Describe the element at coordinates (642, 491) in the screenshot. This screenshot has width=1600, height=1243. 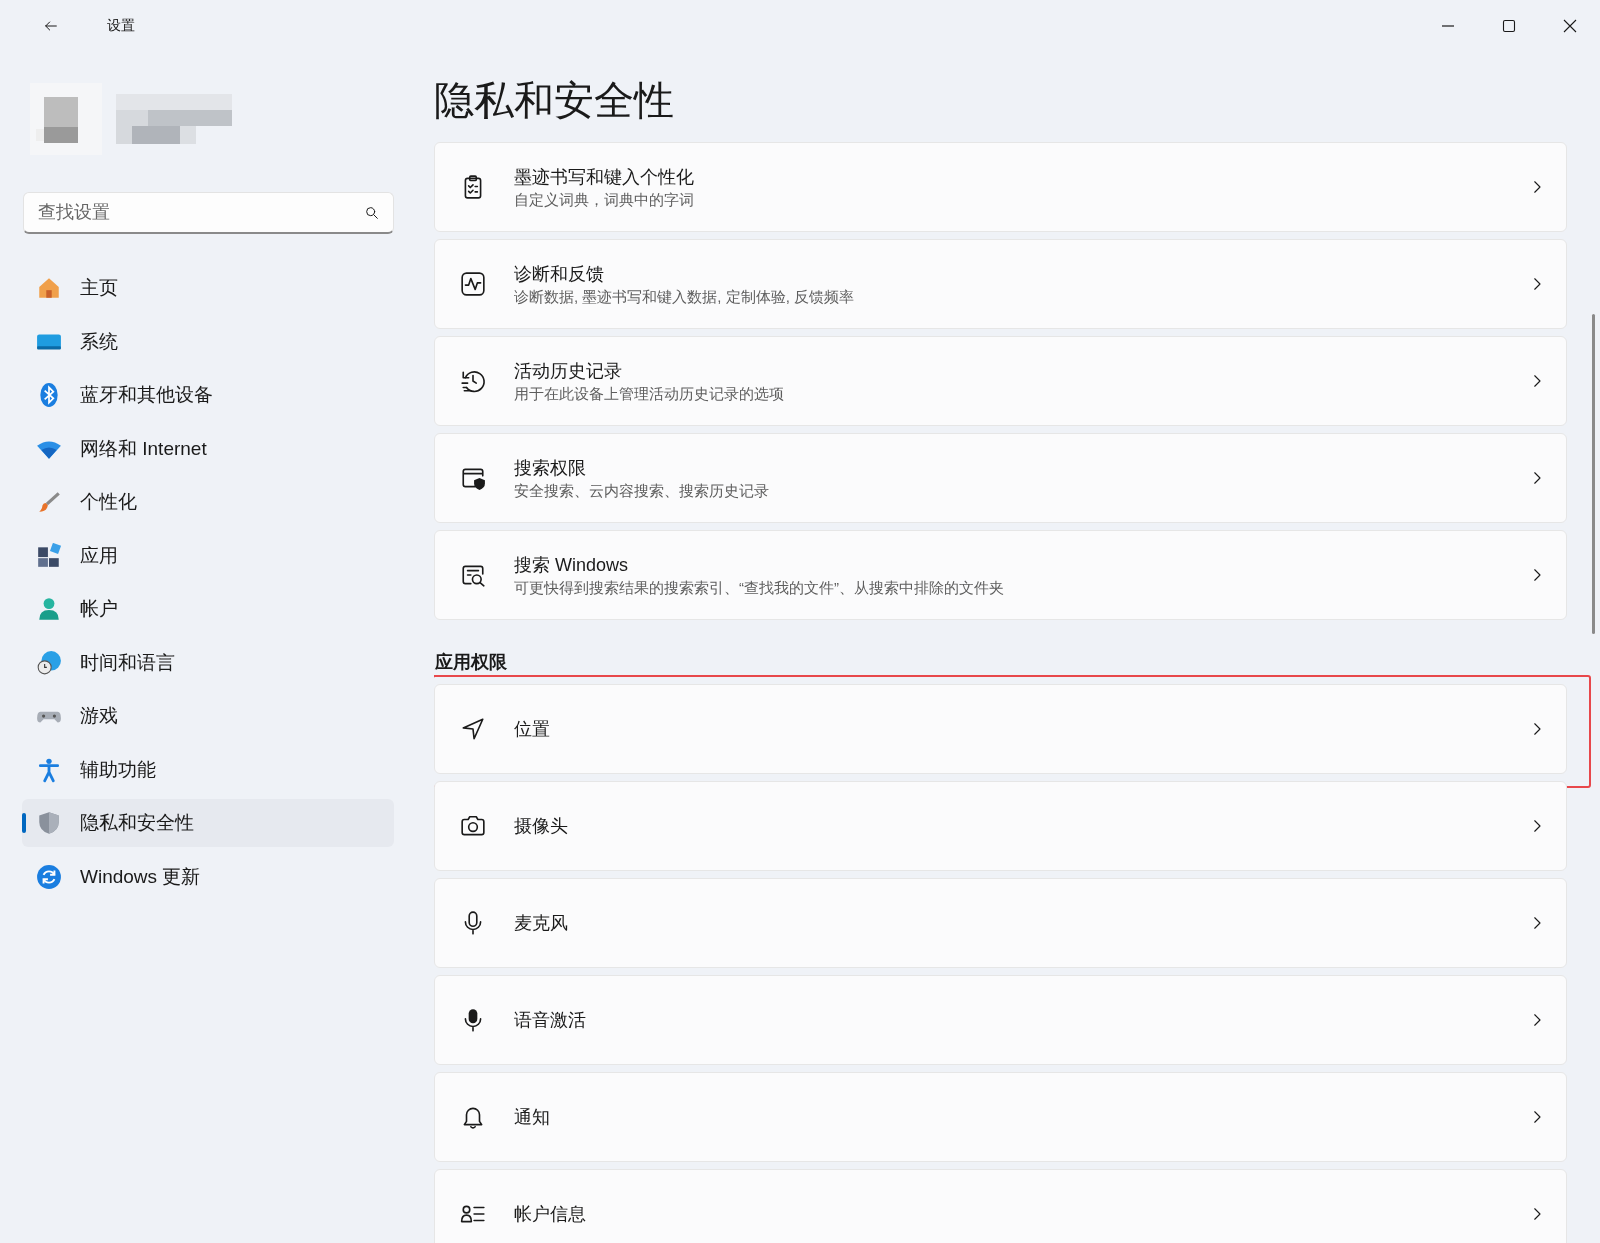
I see `setting-description: 安全搜索、云内容搜索、搜索历史记录` at that location.